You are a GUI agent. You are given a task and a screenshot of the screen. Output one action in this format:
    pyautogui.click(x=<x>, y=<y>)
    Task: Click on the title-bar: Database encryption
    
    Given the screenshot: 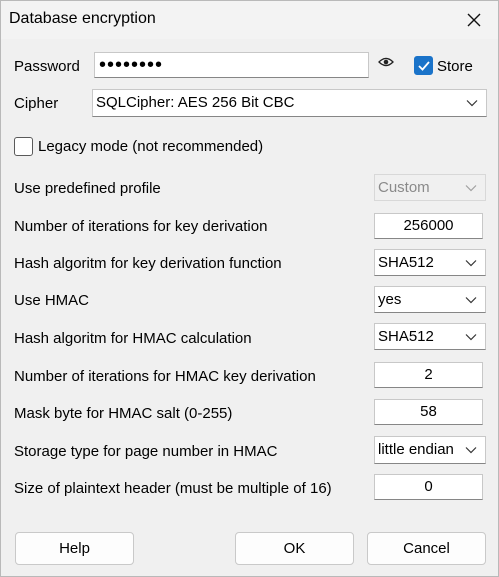 What is the action you would take?
    pyautogui.click(x=249, y=20)
    